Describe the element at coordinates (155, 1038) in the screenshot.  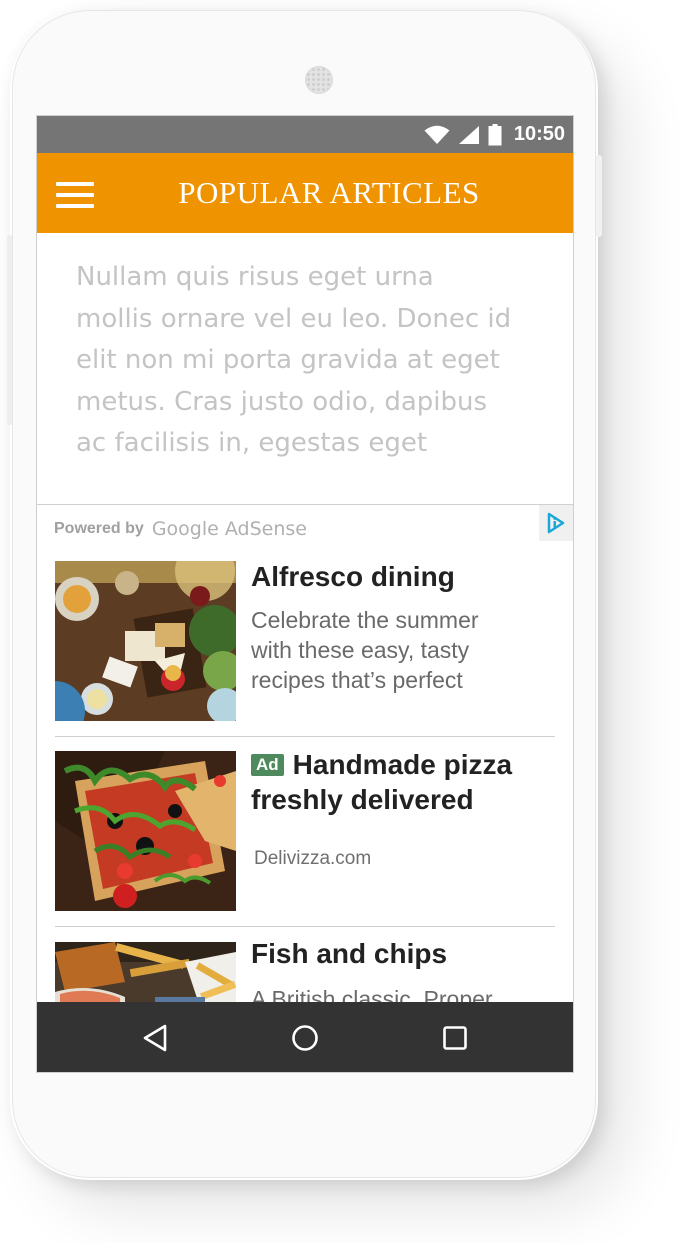
I see `back-icon` at that location.